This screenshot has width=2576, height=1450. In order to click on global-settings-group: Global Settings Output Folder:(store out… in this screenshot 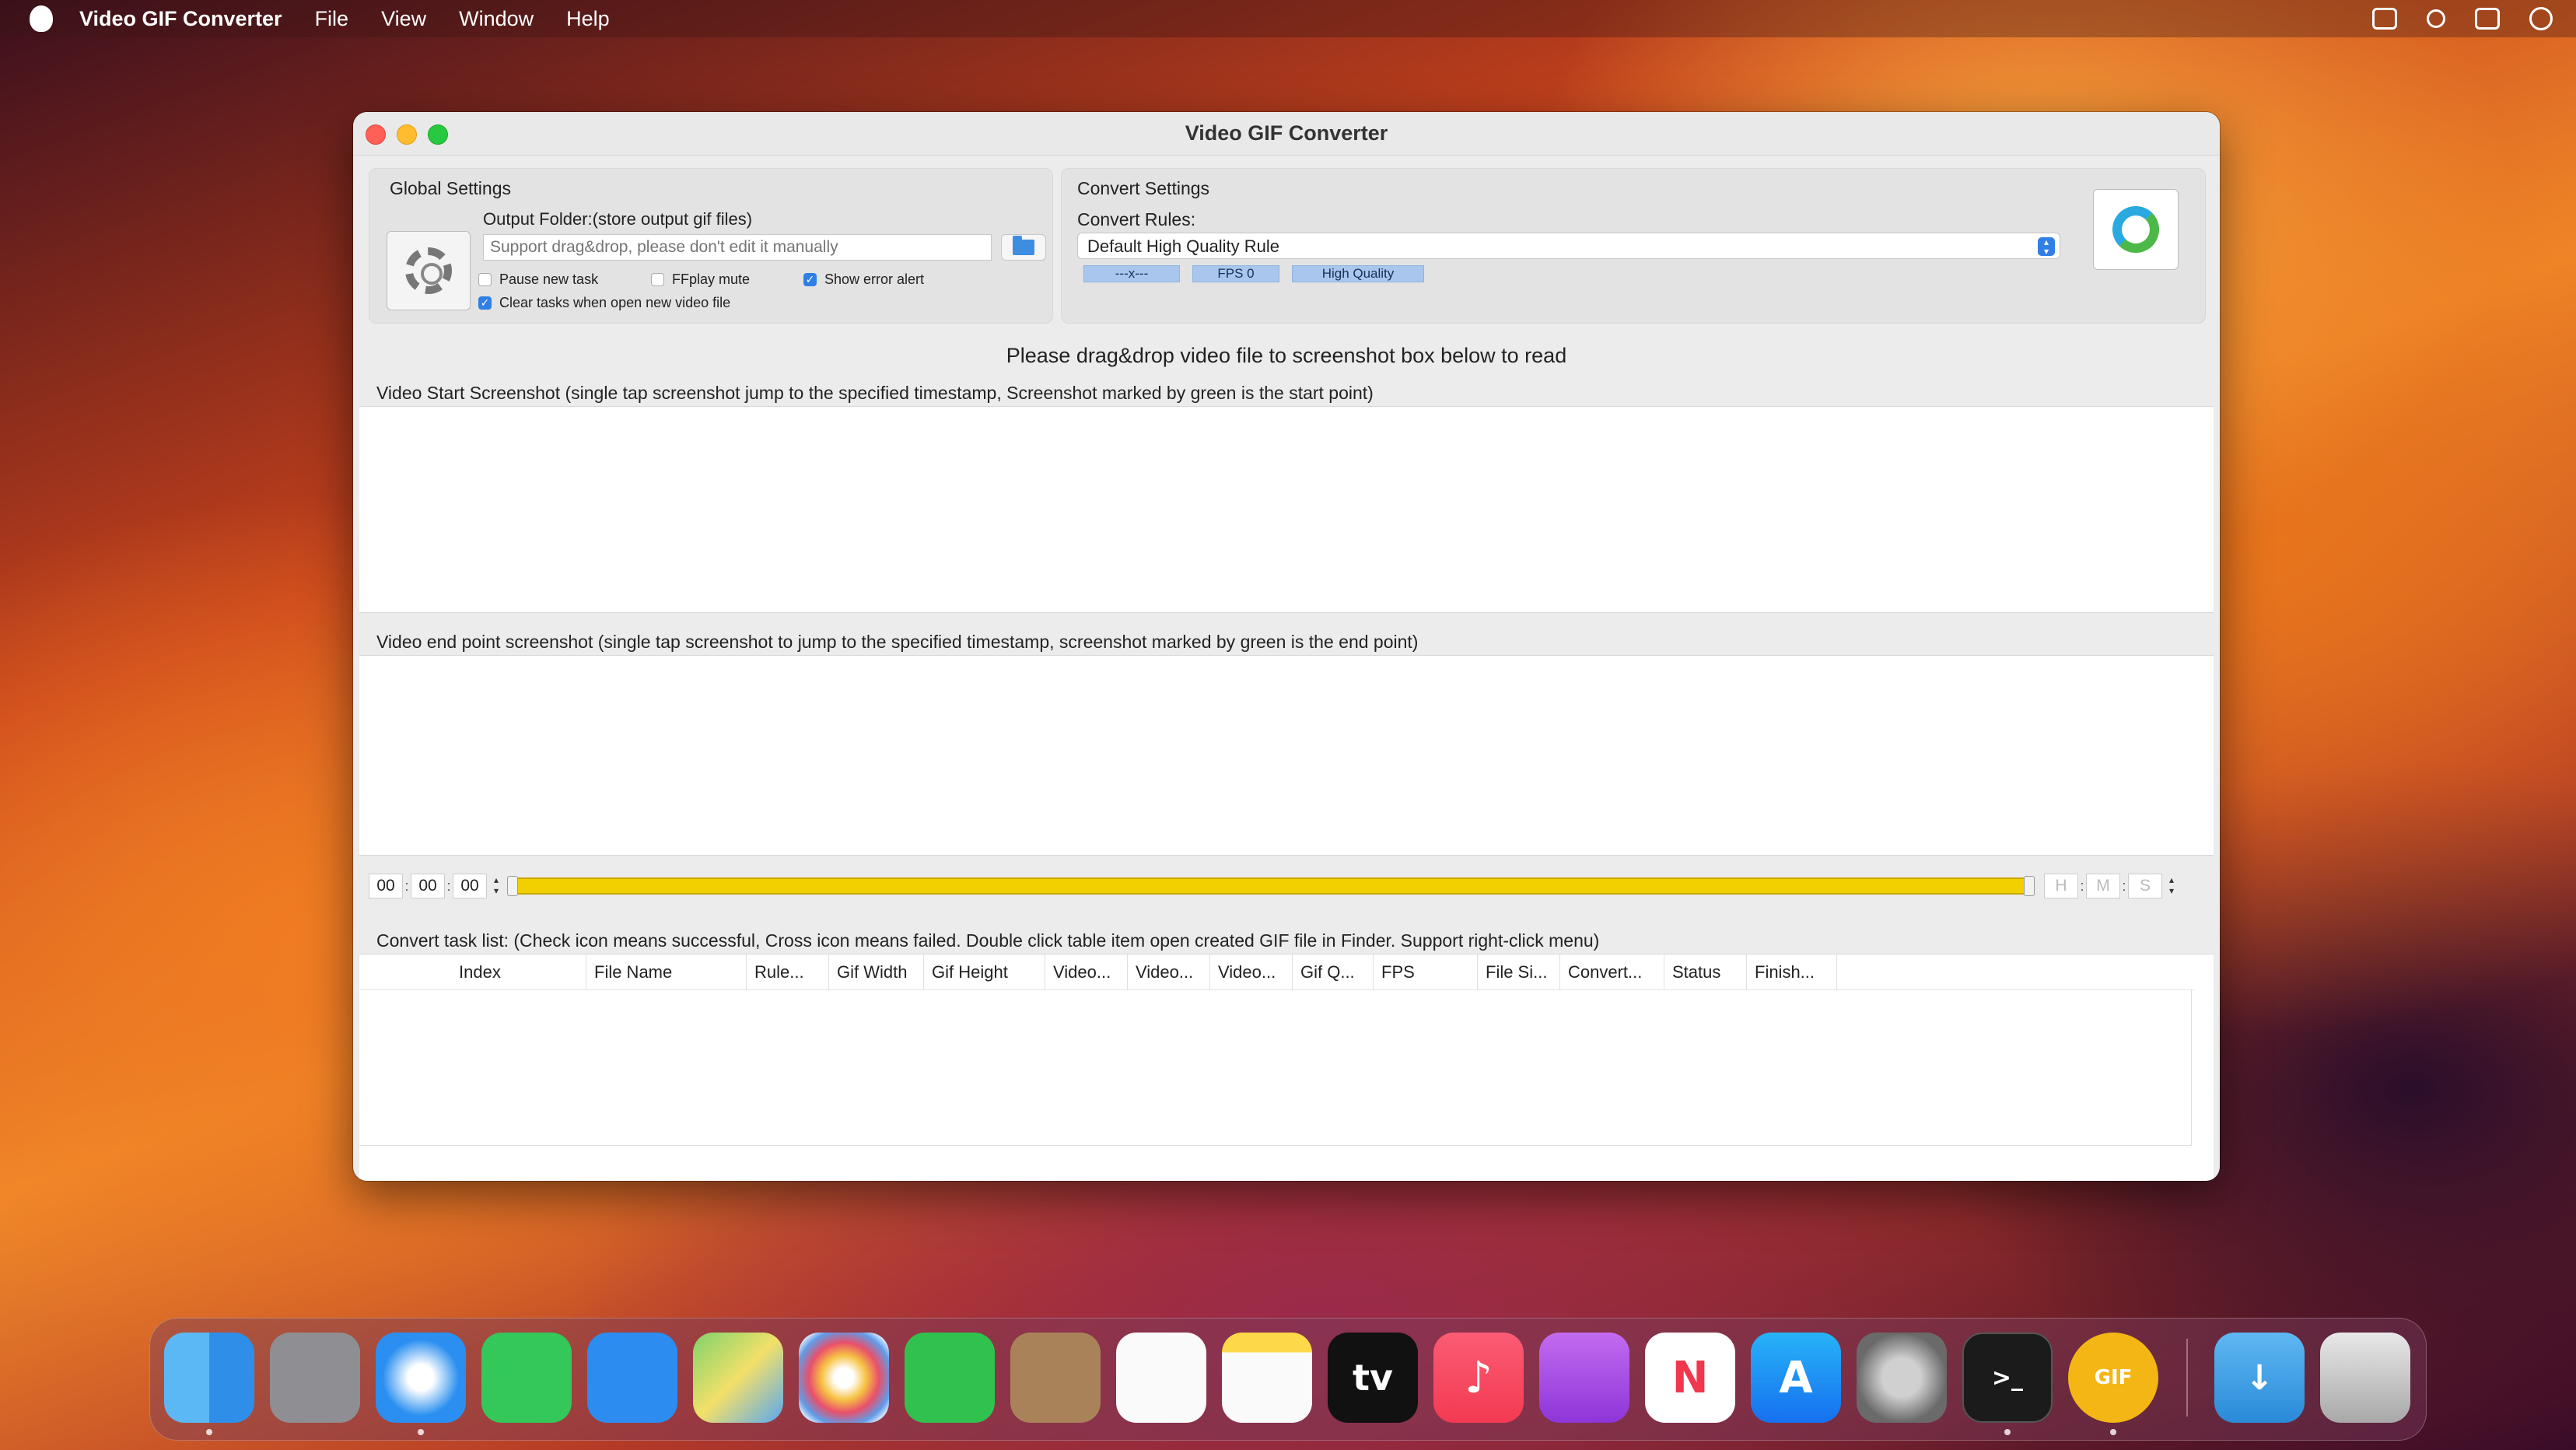, I will do `click(711, 246)`.